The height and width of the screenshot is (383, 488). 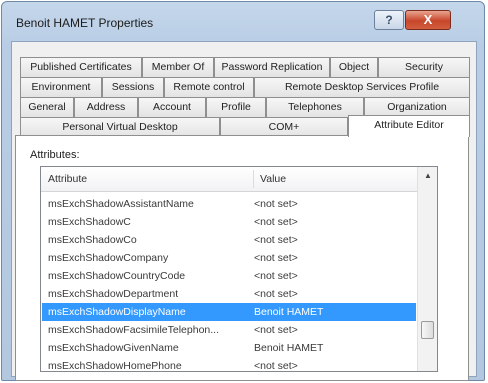 What do you see at coordinates (121, 204) in the screenshot?
I see `attribute-name: msExchShadowAssistantName` at bounding box center [121, 204].